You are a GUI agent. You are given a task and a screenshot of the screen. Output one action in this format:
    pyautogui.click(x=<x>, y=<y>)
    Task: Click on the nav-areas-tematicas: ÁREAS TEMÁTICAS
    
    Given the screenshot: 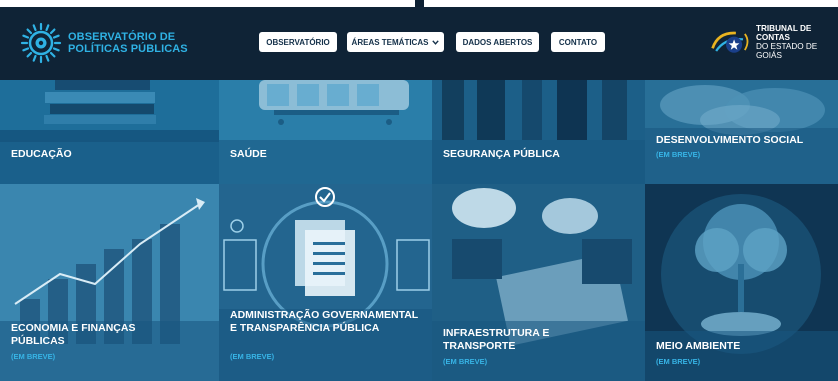 What is the action you would take?
    pyautogui.click(x=395, y=42)
    